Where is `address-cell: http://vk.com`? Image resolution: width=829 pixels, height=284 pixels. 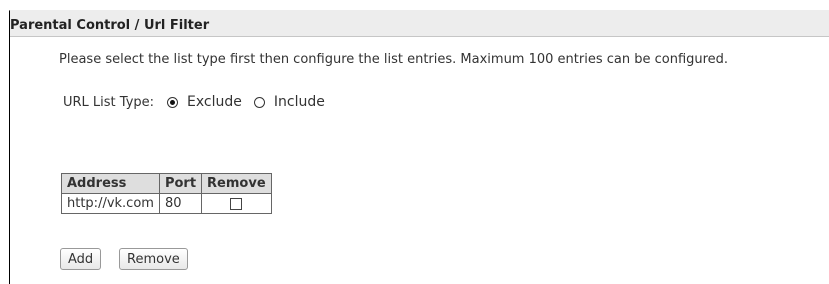
address-cell: http://vk.com is located at coordinates (110, 203).